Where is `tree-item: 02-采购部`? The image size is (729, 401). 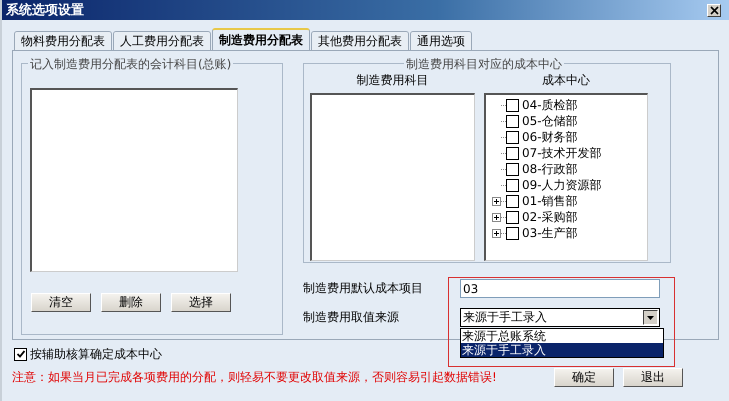
tree-item: 02-采购部 is located at coordinates (550, 217).